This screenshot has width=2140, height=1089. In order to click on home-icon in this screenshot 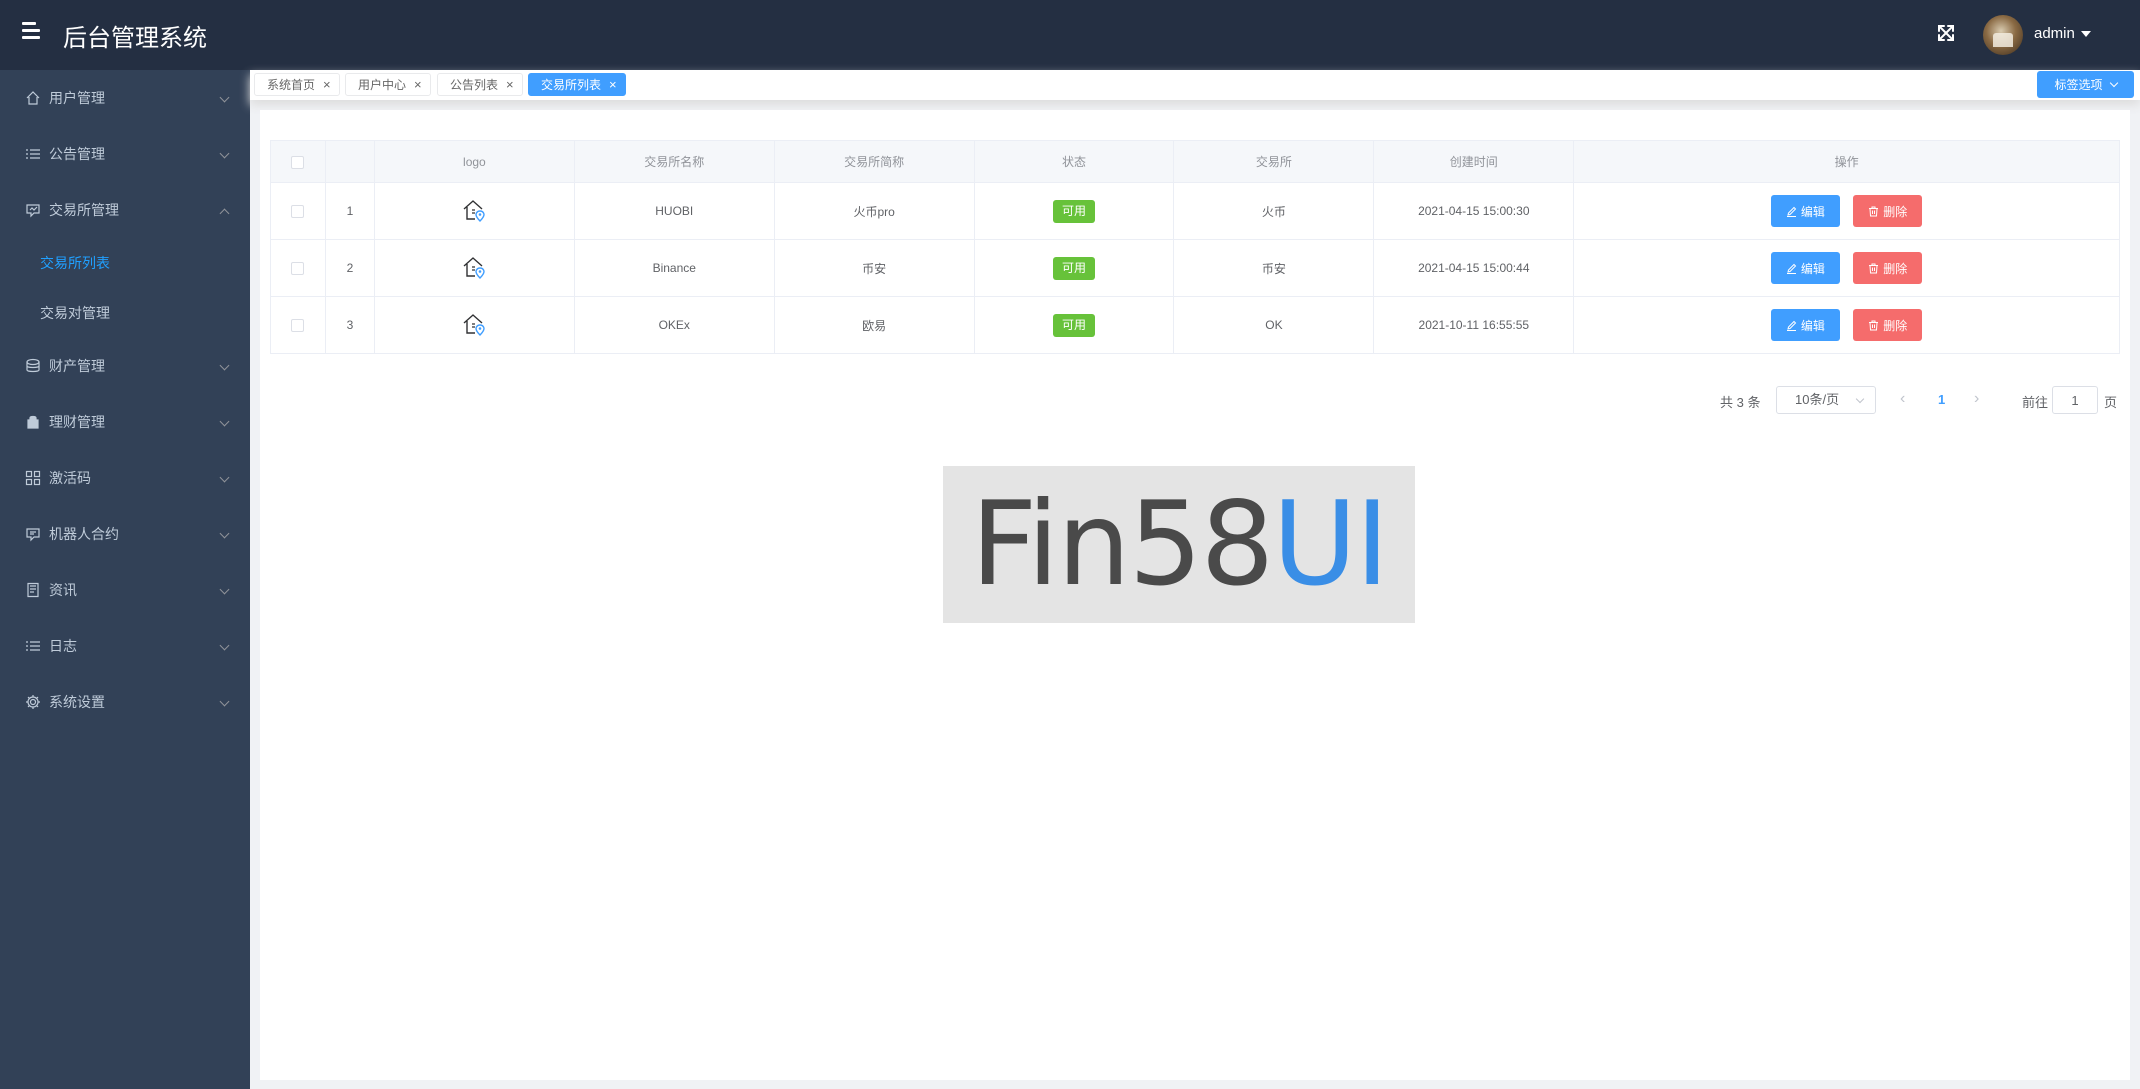, I will do `click(33, 98)`.